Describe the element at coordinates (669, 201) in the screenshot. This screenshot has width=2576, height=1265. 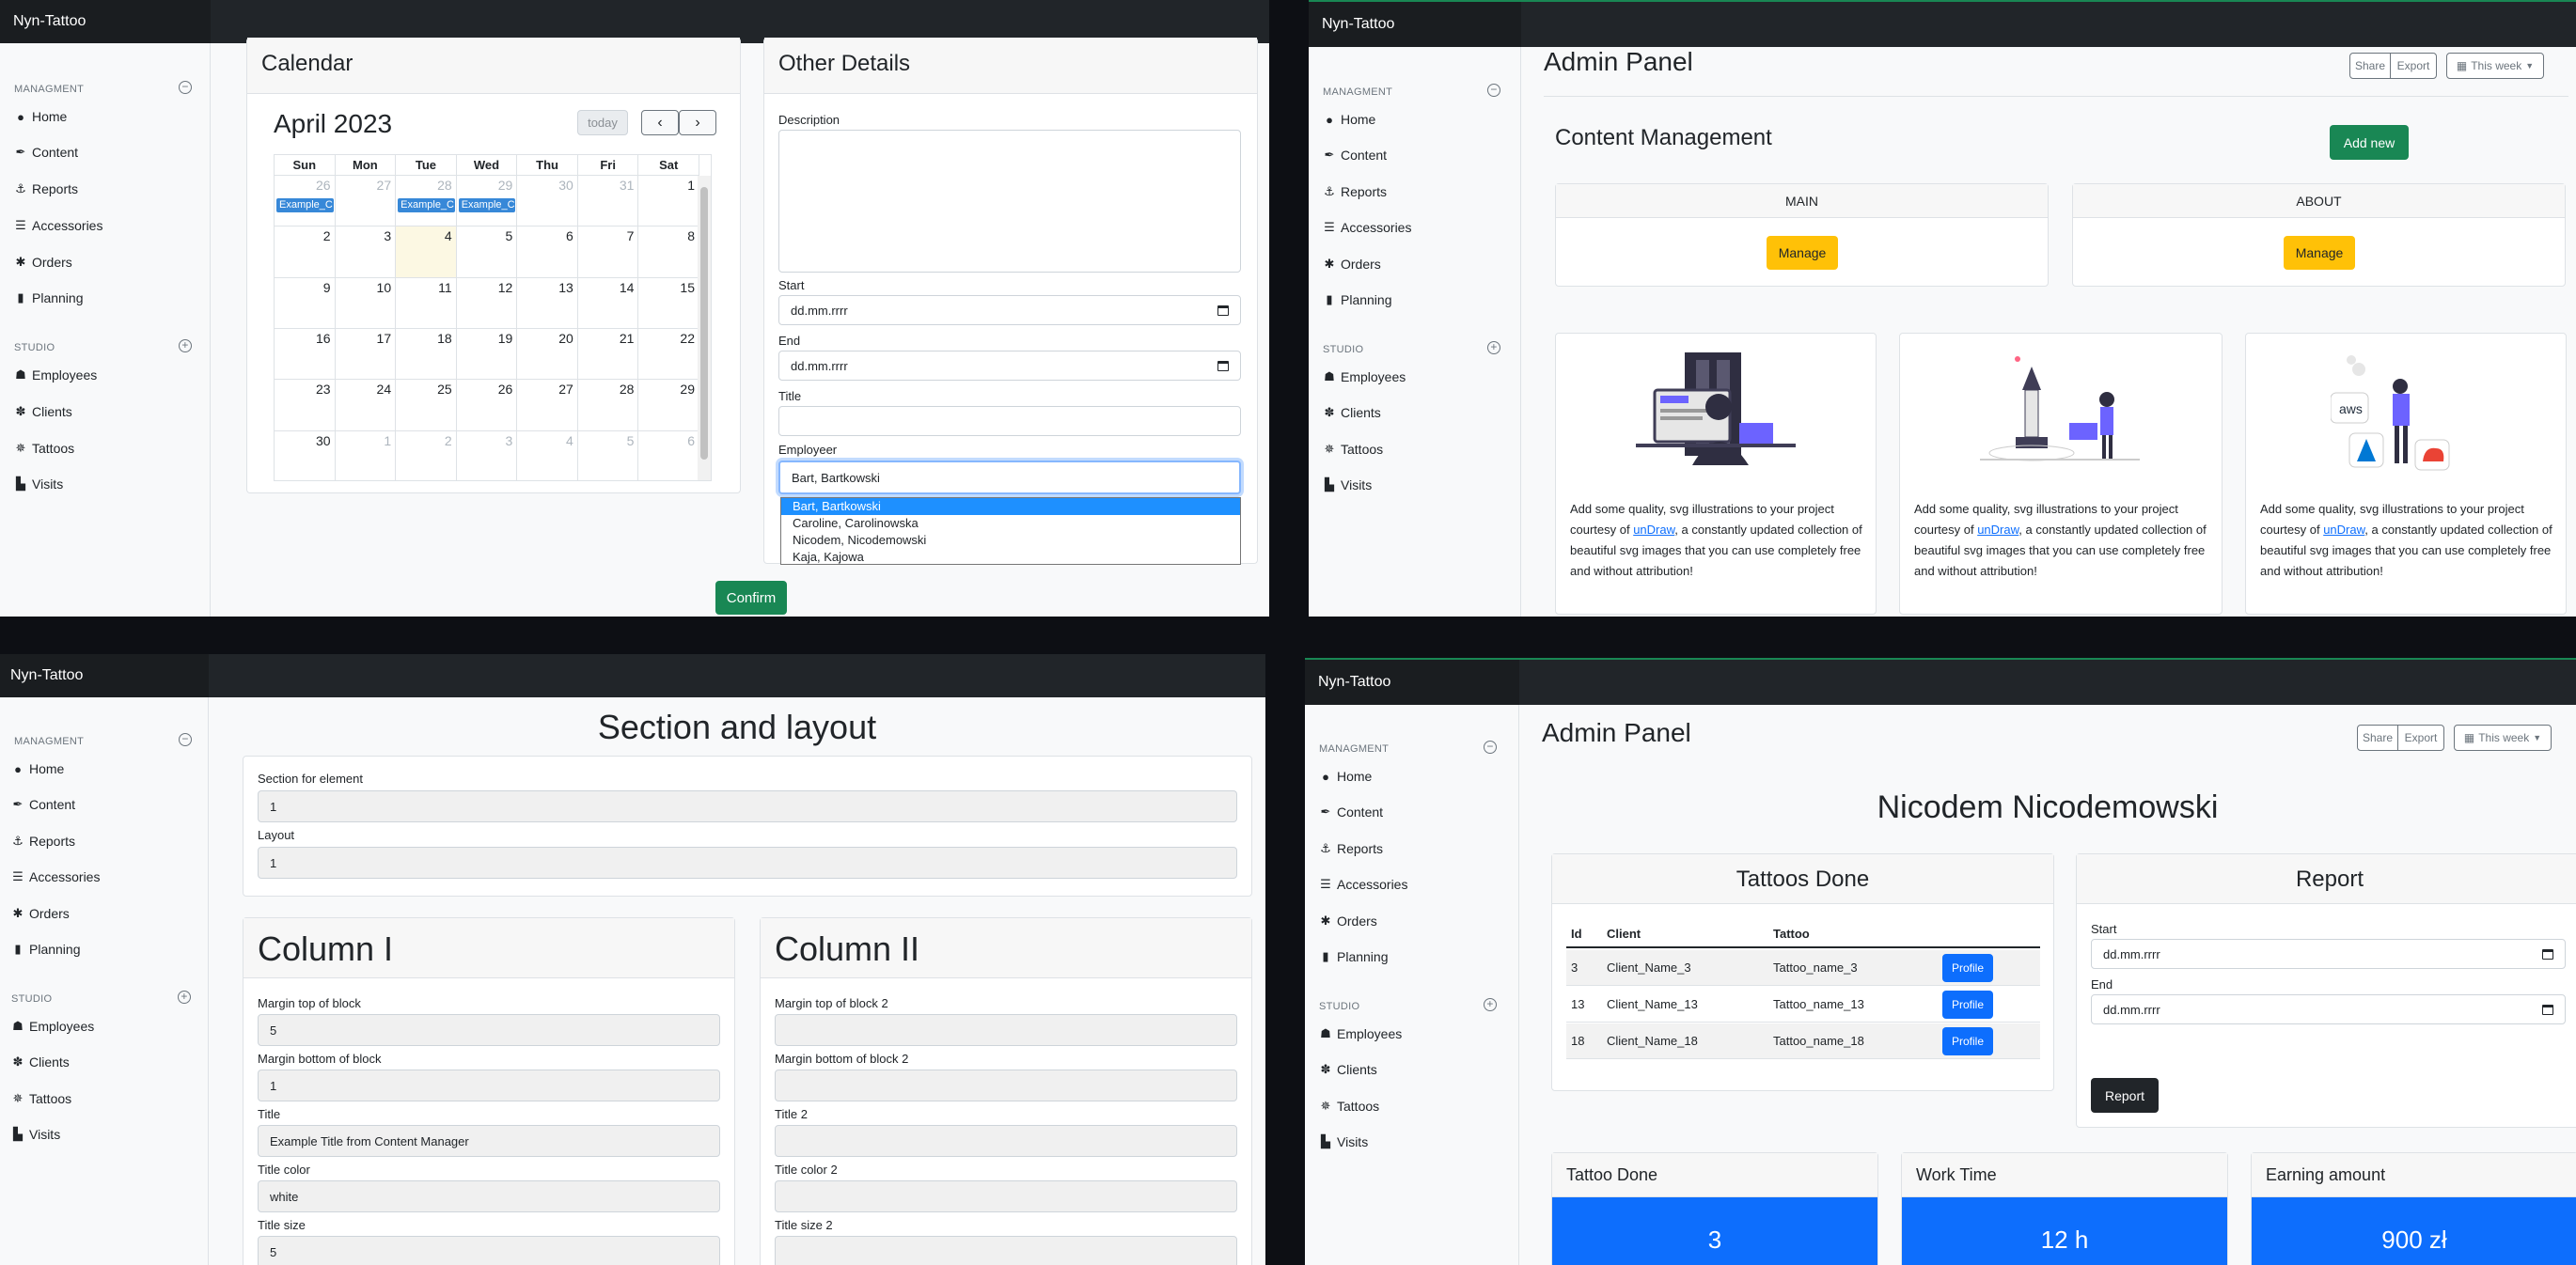
I see `calendar-day-cell: 1` at that location.